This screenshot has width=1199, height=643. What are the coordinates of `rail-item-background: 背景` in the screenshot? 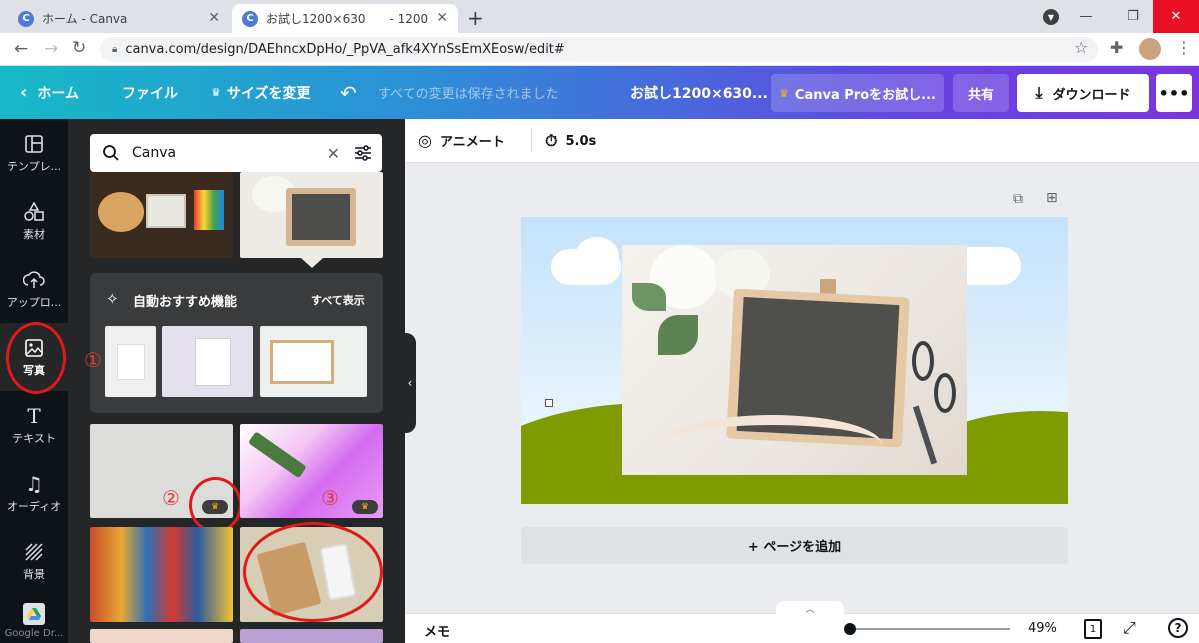 It's located at (34, 561).